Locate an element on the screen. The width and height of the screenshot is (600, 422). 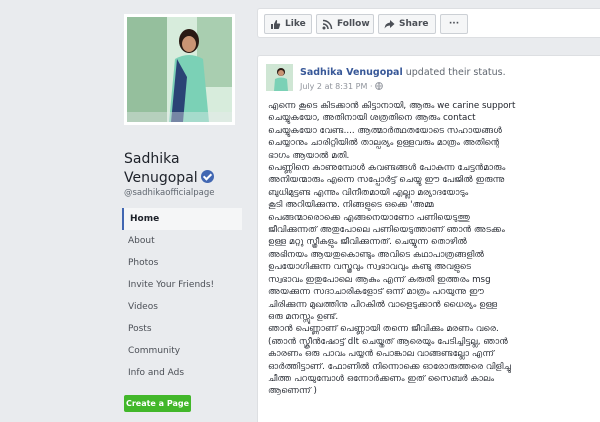
share-label: Share is located at coordinates (414, 24).